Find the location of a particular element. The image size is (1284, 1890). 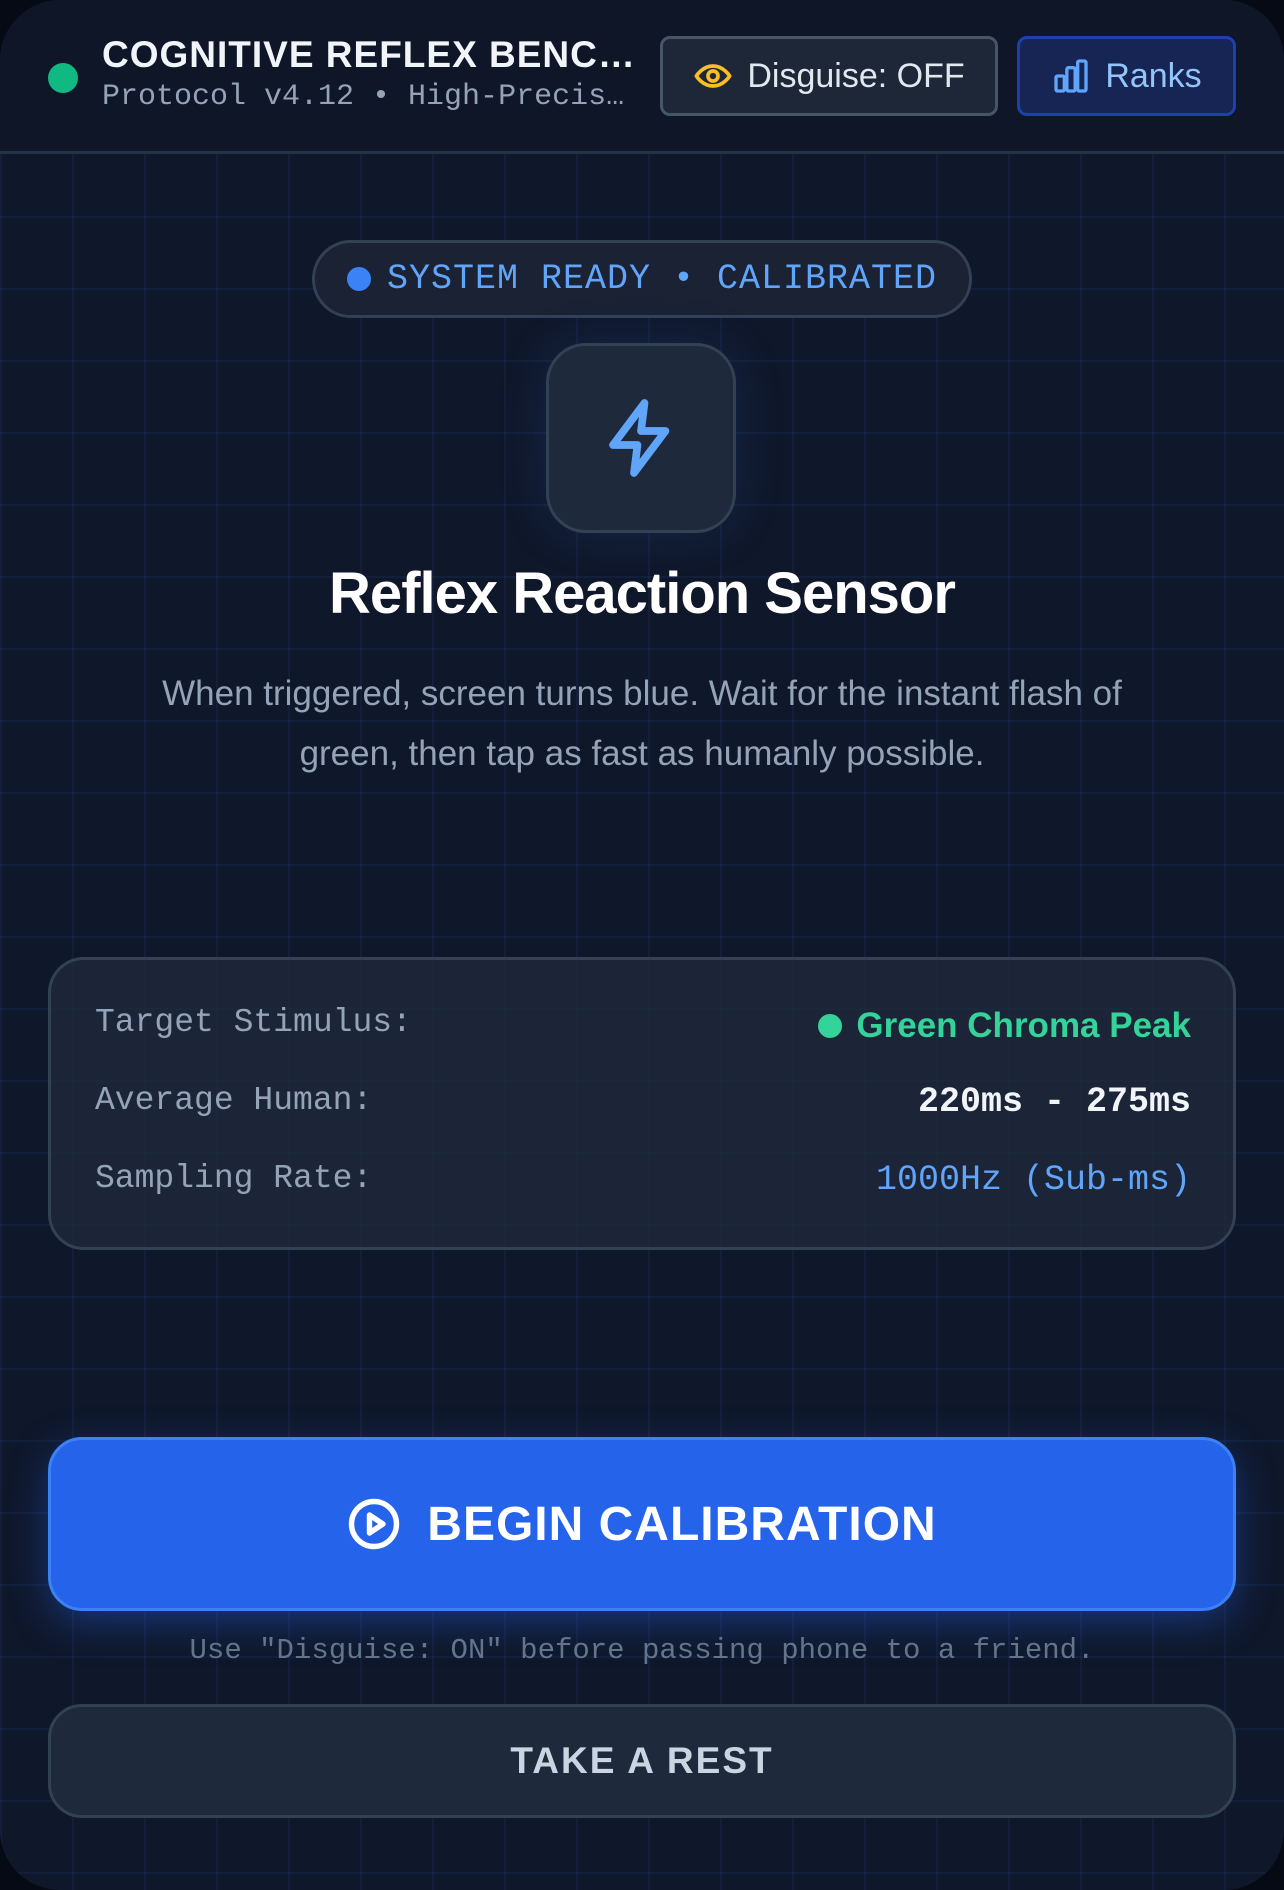

sampling-rate-label: Sampling Rate: is located at coordinates (234, 1178).